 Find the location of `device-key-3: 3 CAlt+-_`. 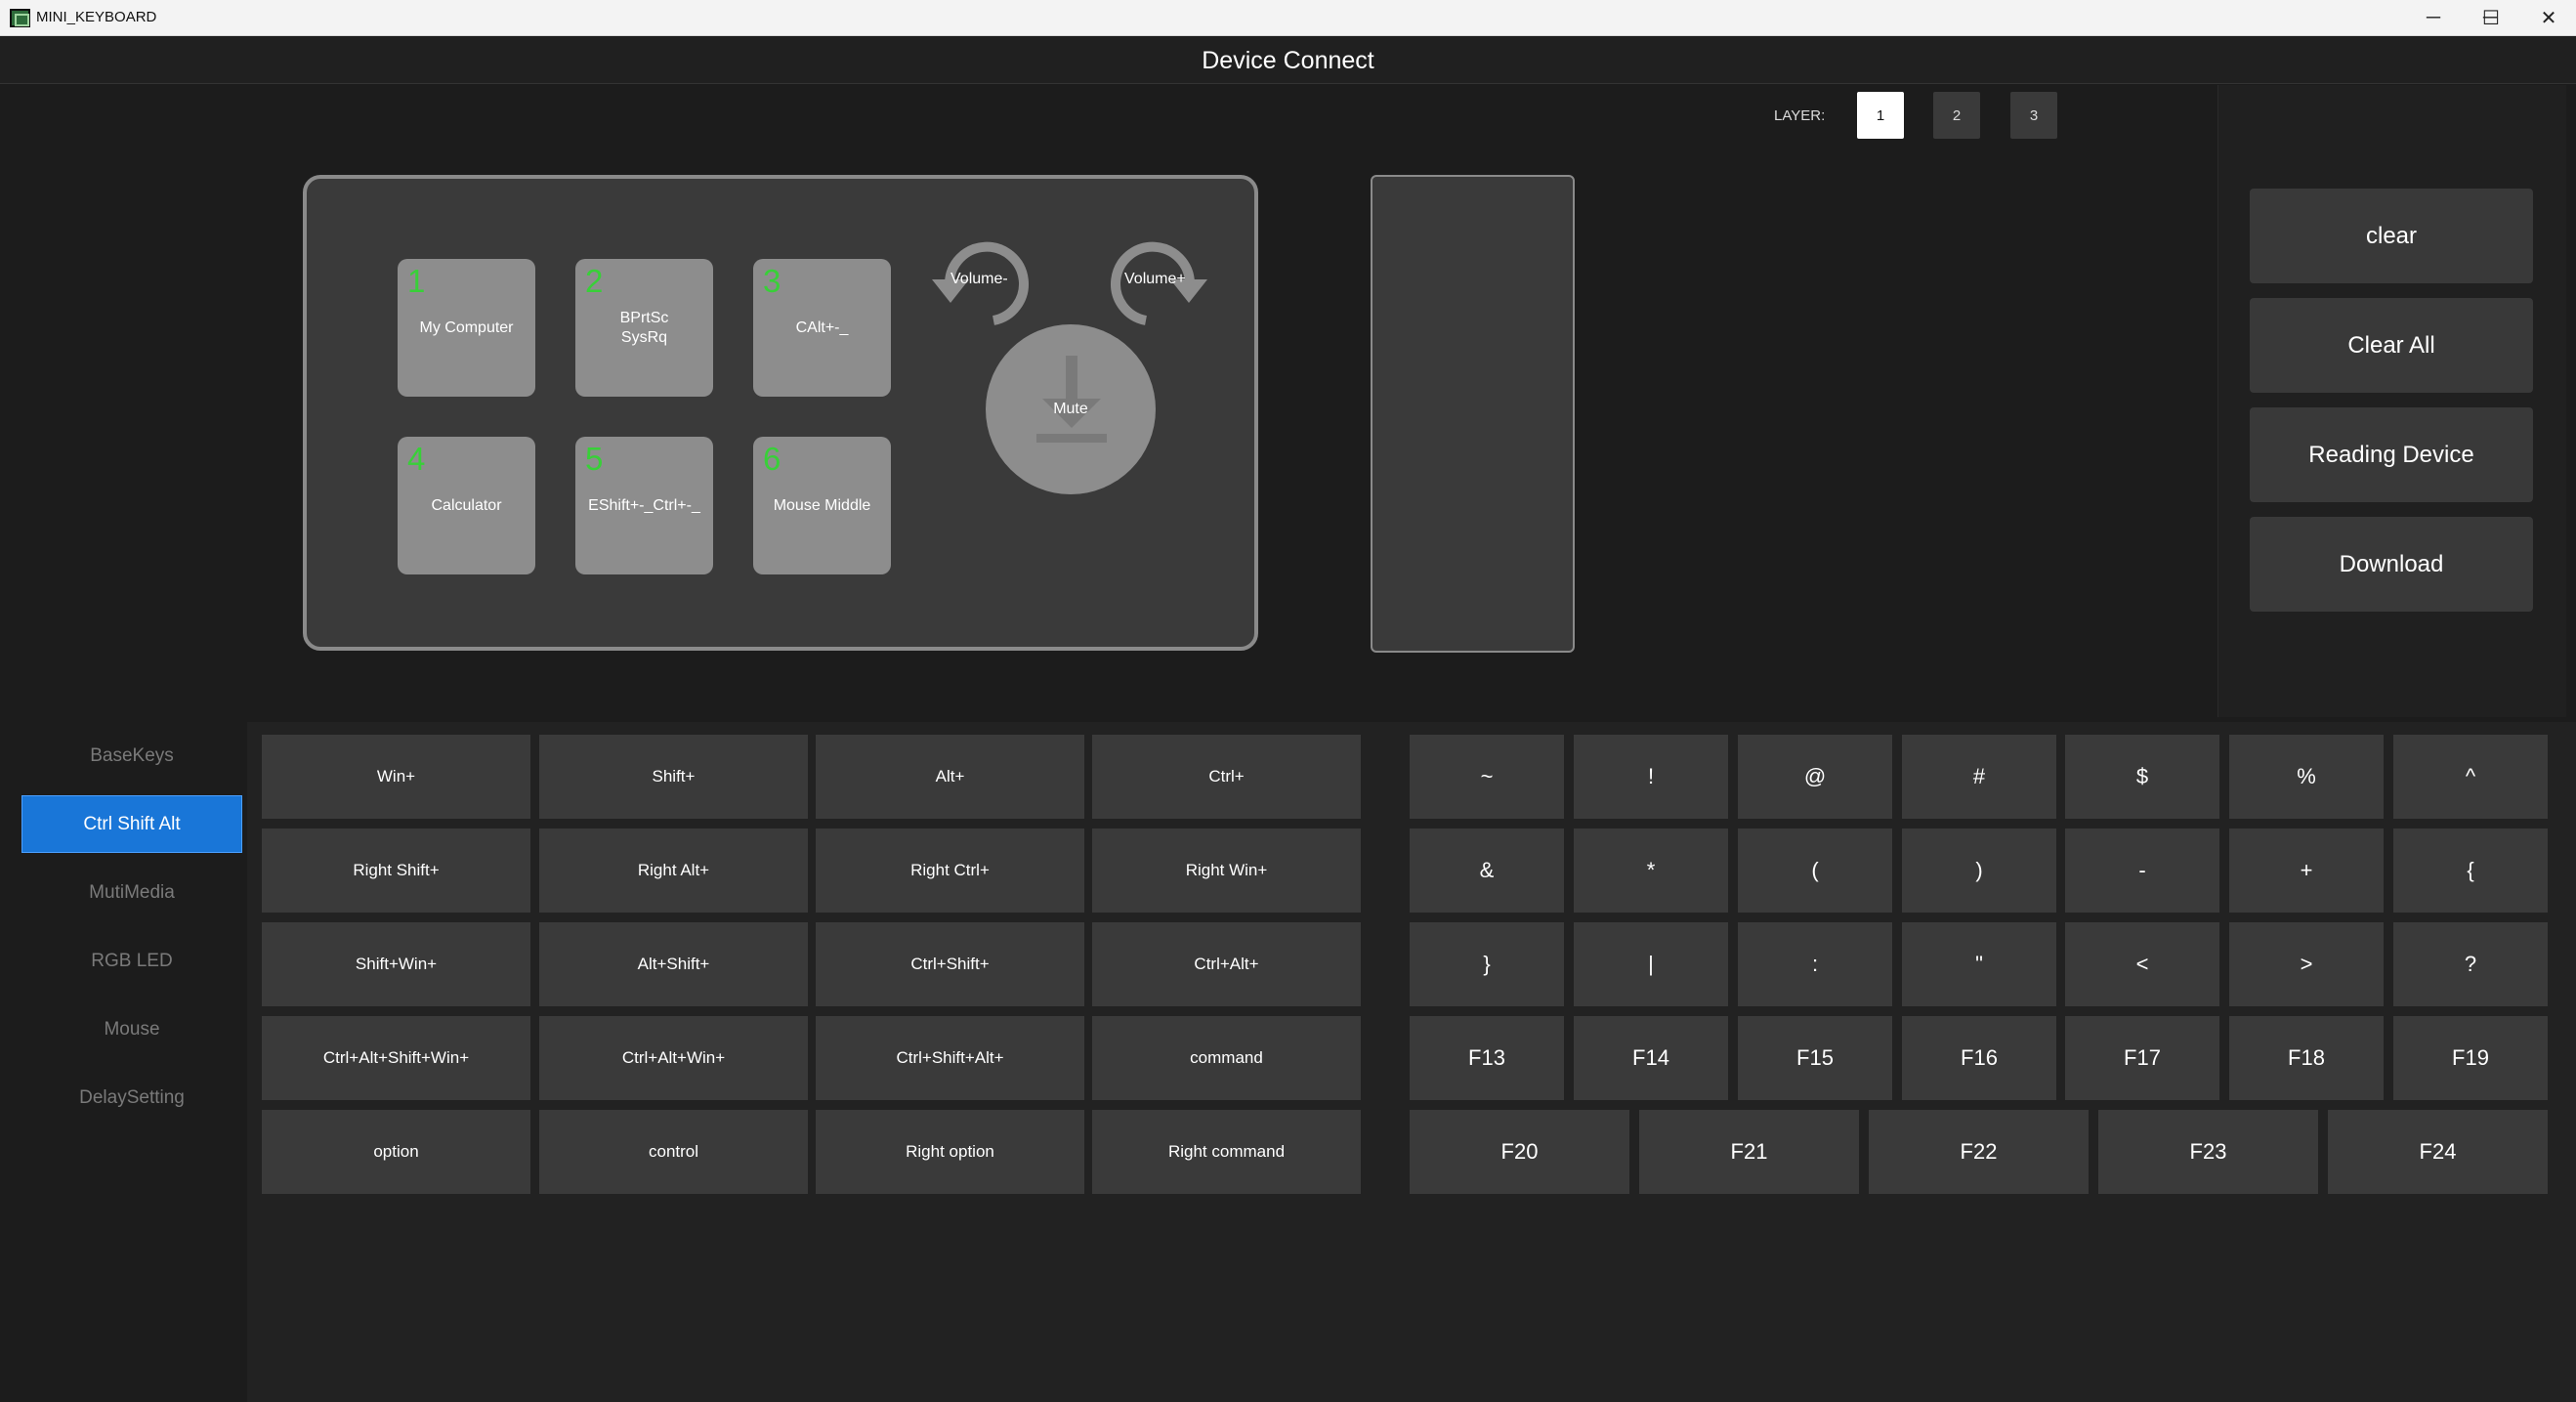

device-key-3: 3 CAlt+-_ is located at coordinates (822, 328).